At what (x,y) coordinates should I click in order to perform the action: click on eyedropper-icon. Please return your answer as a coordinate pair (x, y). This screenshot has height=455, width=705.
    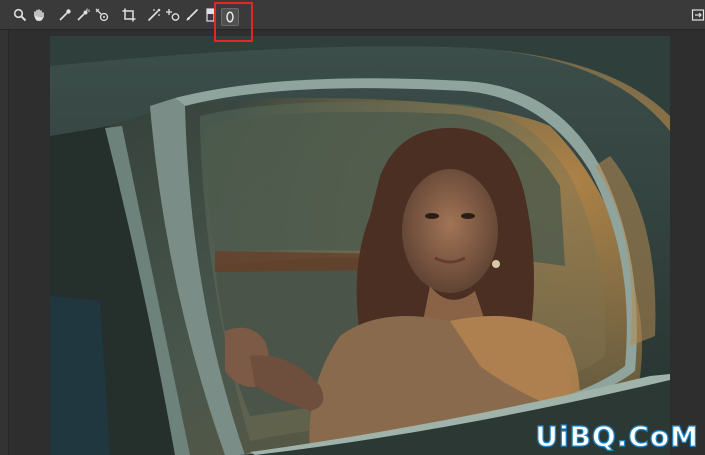
    Looking at the image, I should click on (65, 15).